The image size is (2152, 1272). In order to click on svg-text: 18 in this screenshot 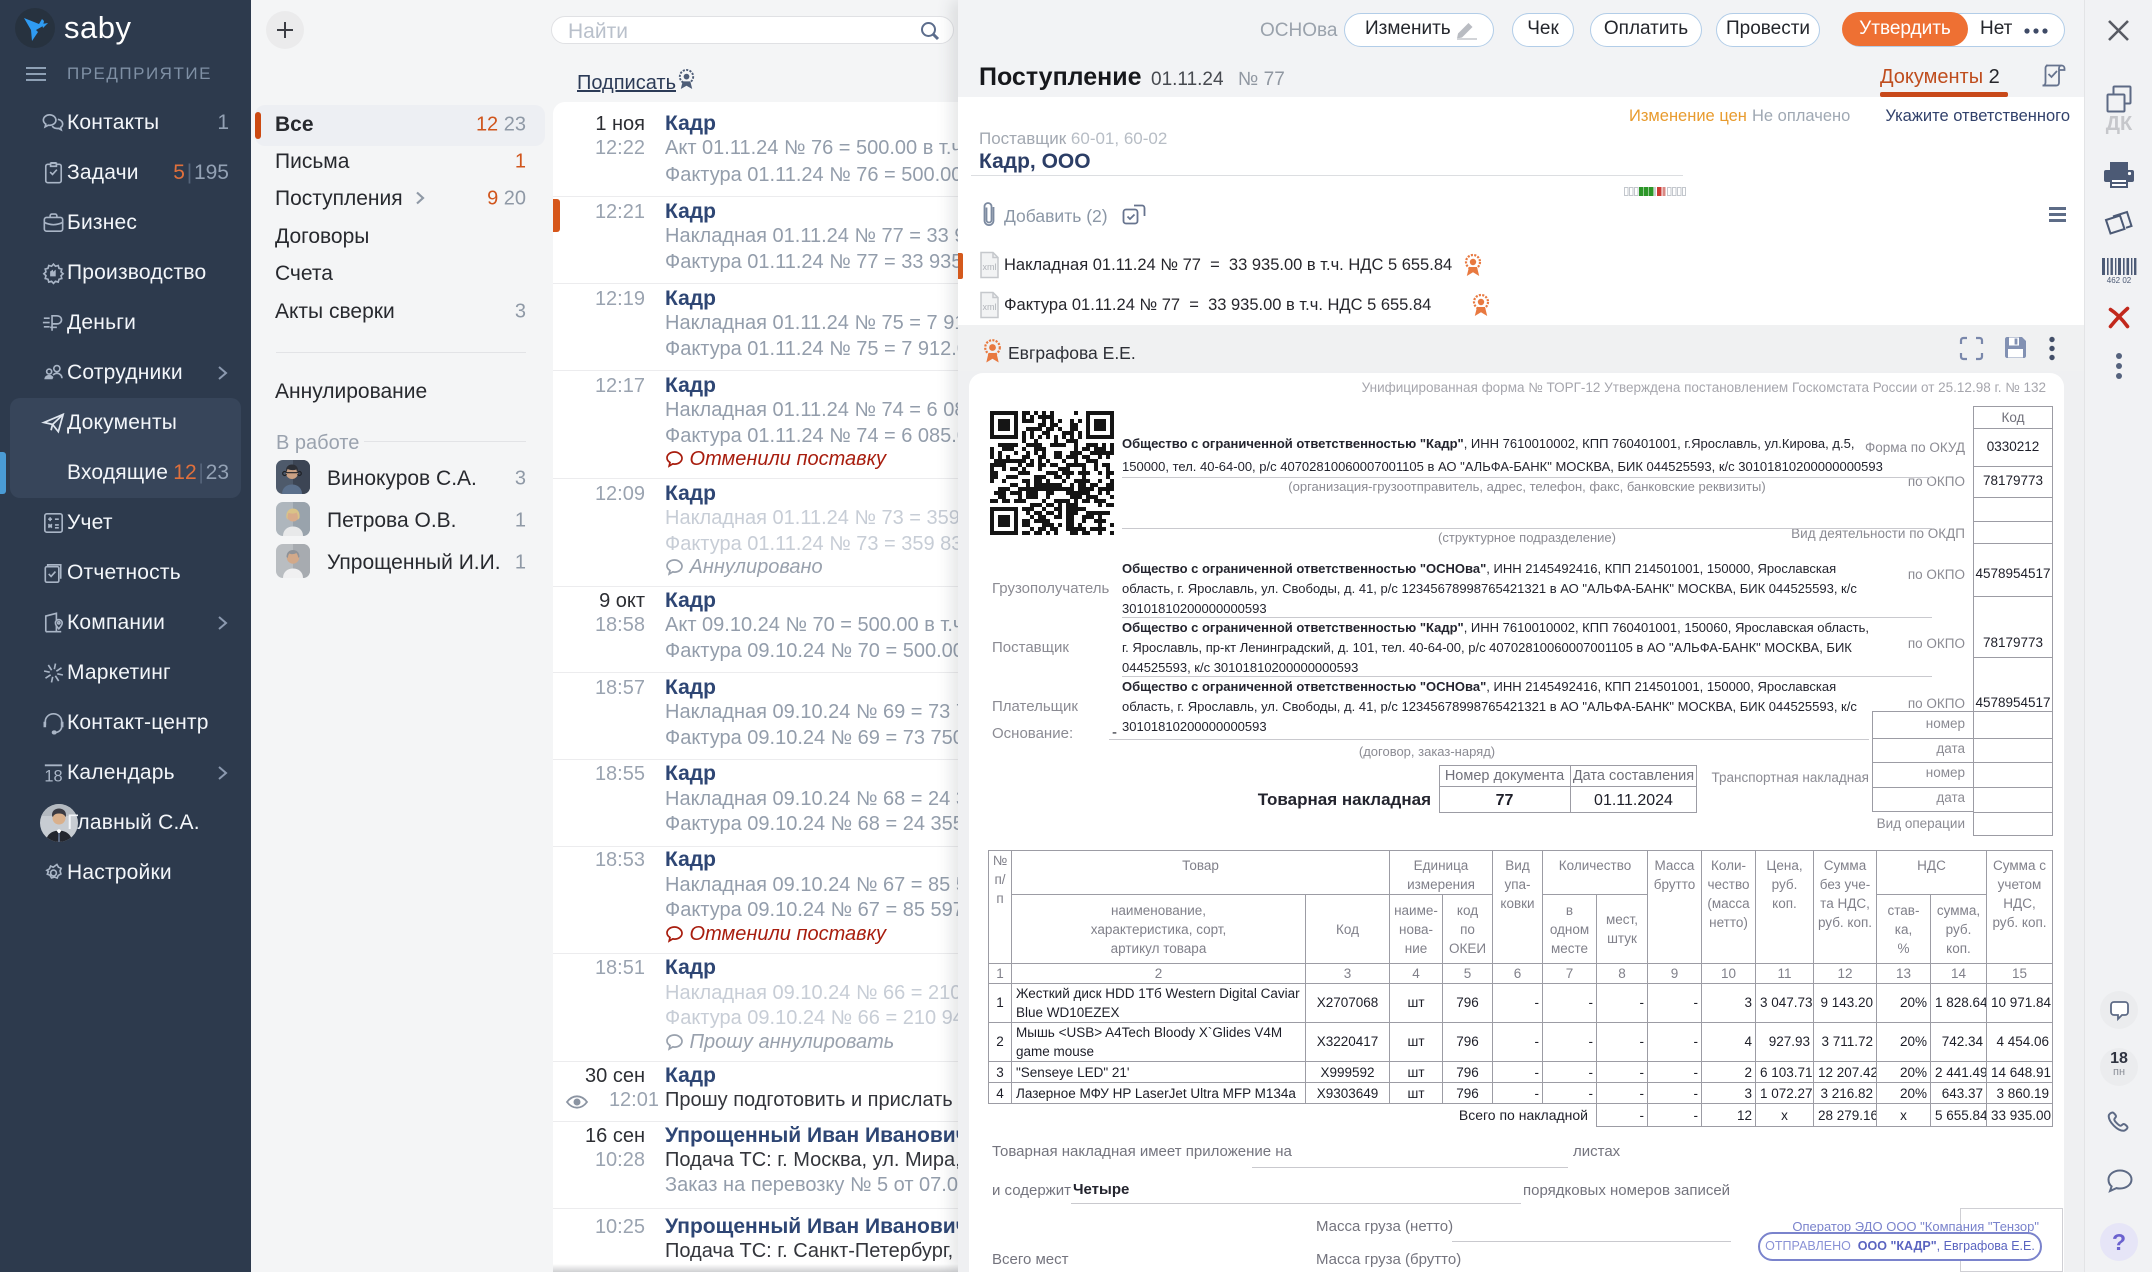, I will do `click(53, 777)`.